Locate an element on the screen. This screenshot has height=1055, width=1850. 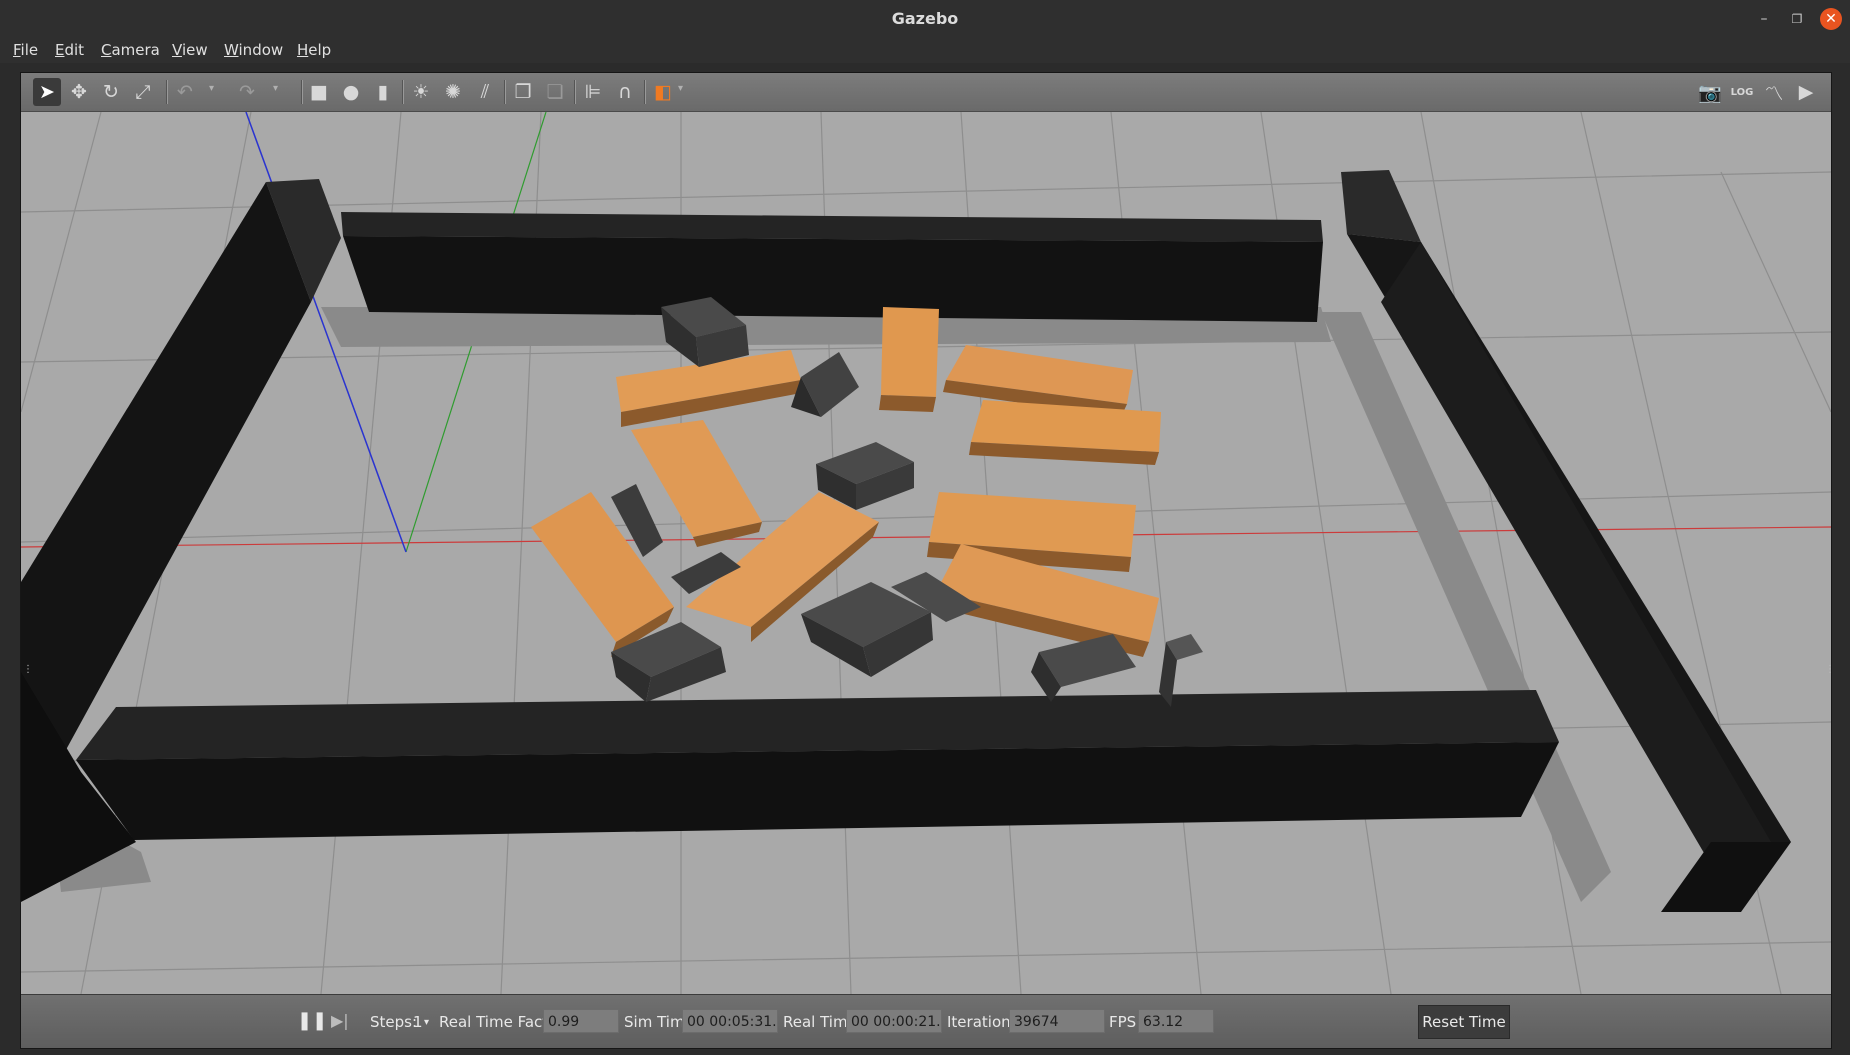
sim-time-field: 00 00:05:31.348 is located at coordinates (730, 1021).